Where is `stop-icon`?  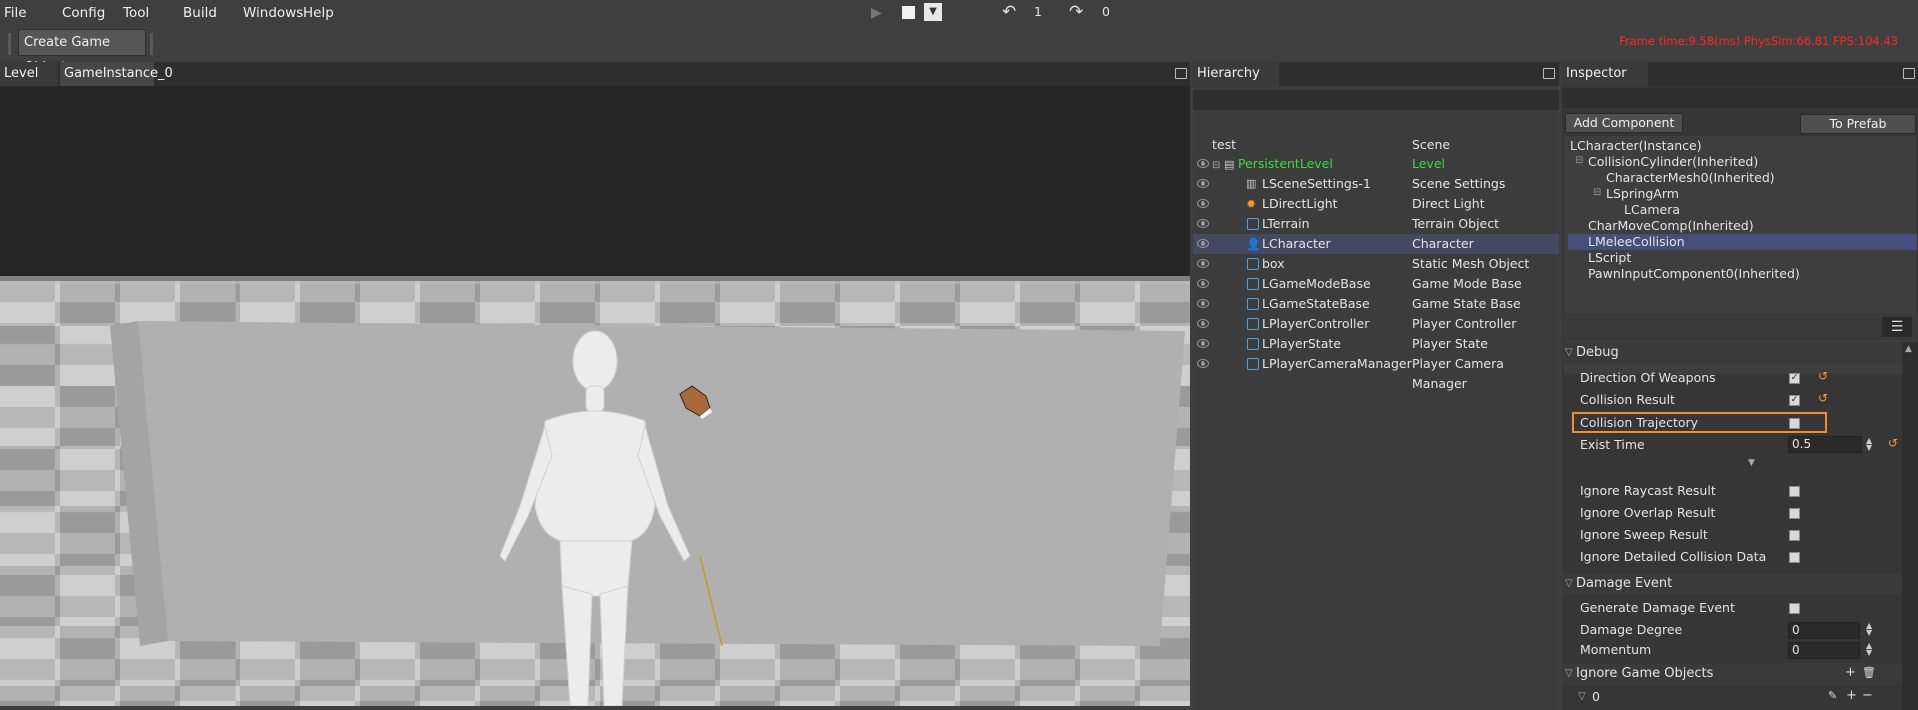 stop-icon is located at coordinates (908, 12).